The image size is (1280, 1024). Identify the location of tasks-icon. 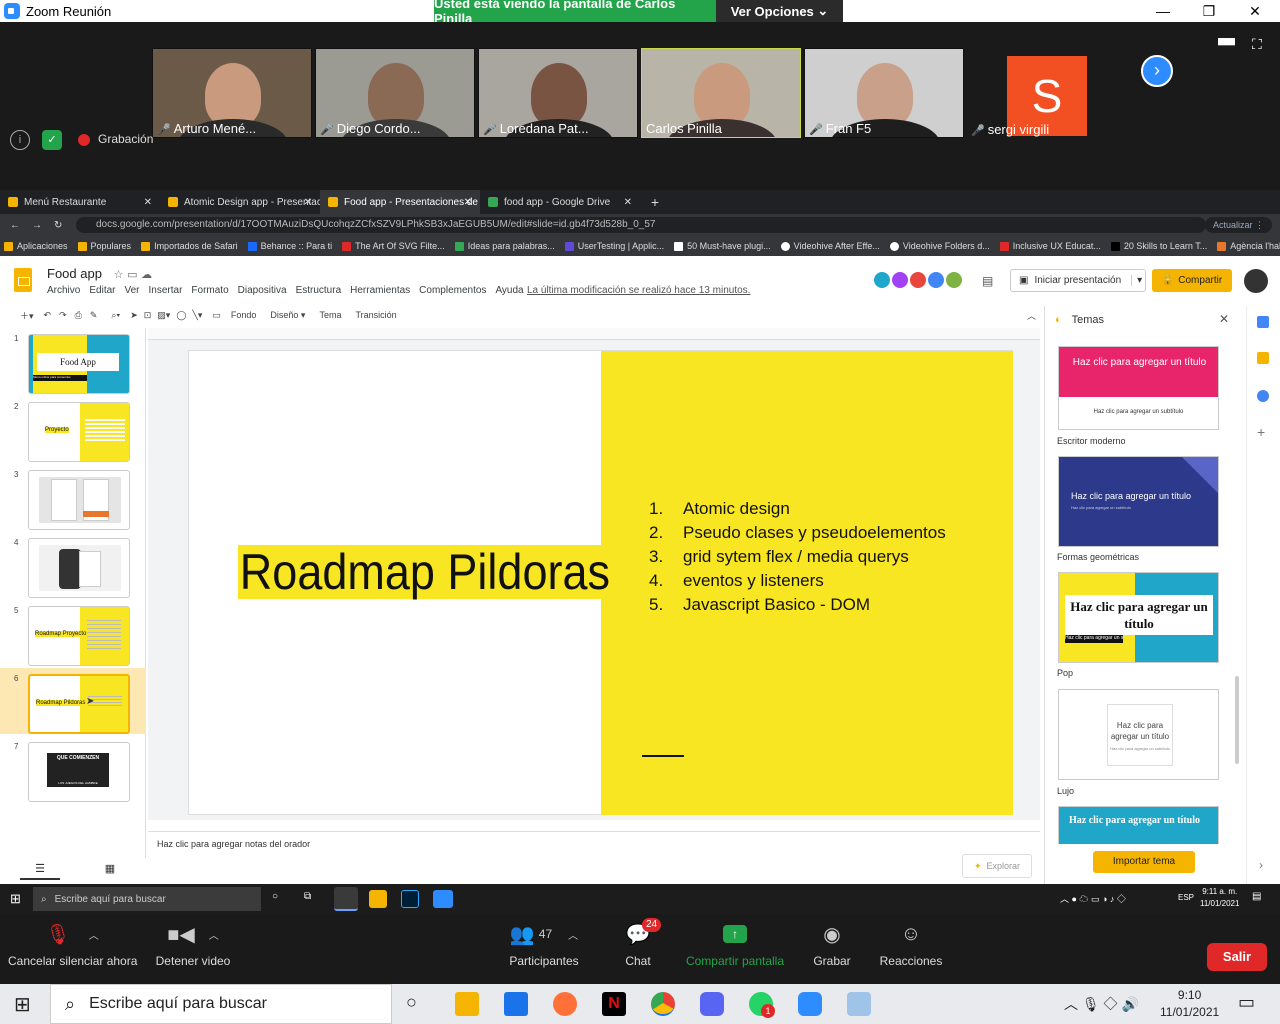
(1263, 396).